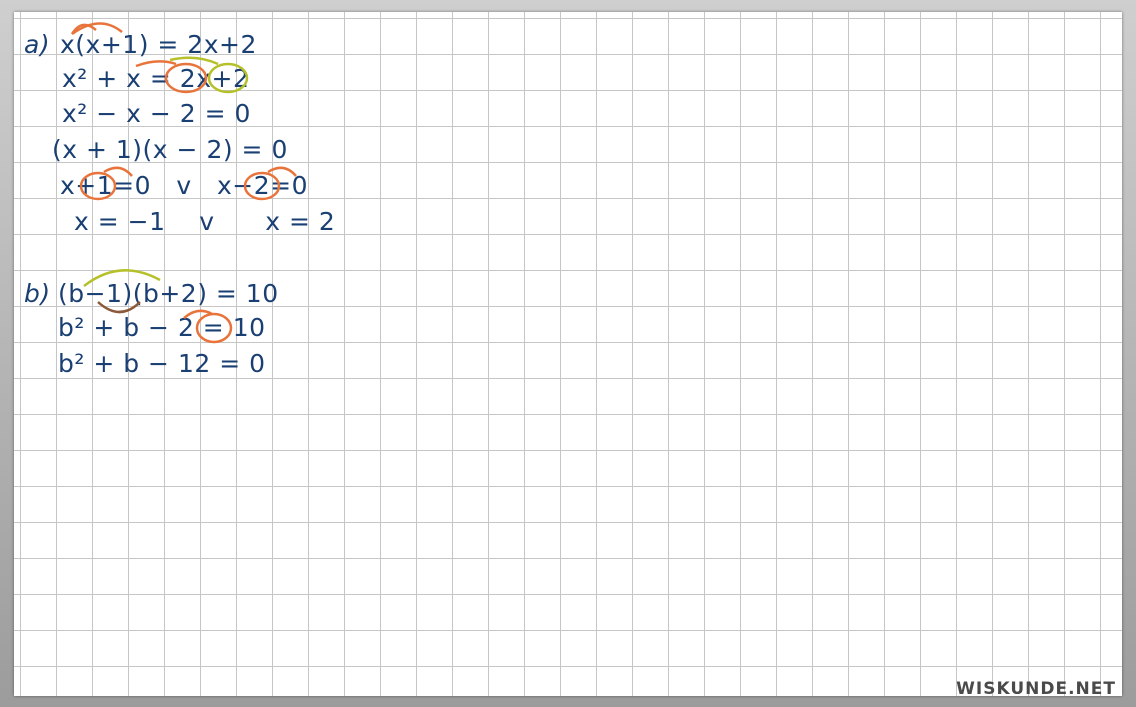  What do you see at coordinates (158, 44) in the screenshot?
I see `part-a-line-1: x(x+1) = 2x+2` at bounding box center [158, 44].